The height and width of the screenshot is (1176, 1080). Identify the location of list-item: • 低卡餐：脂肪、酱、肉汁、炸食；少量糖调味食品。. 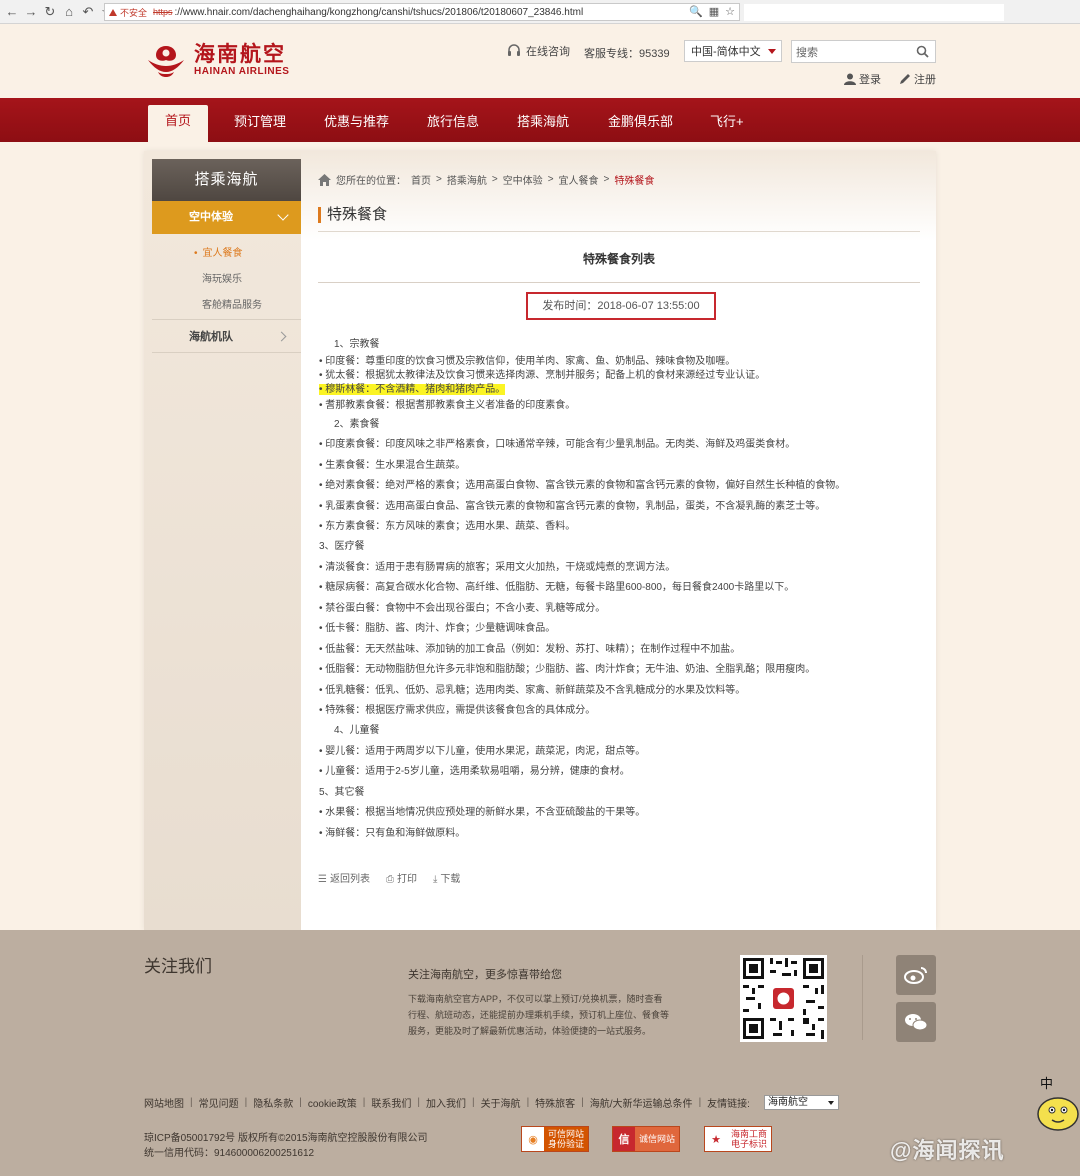
(437, 628).